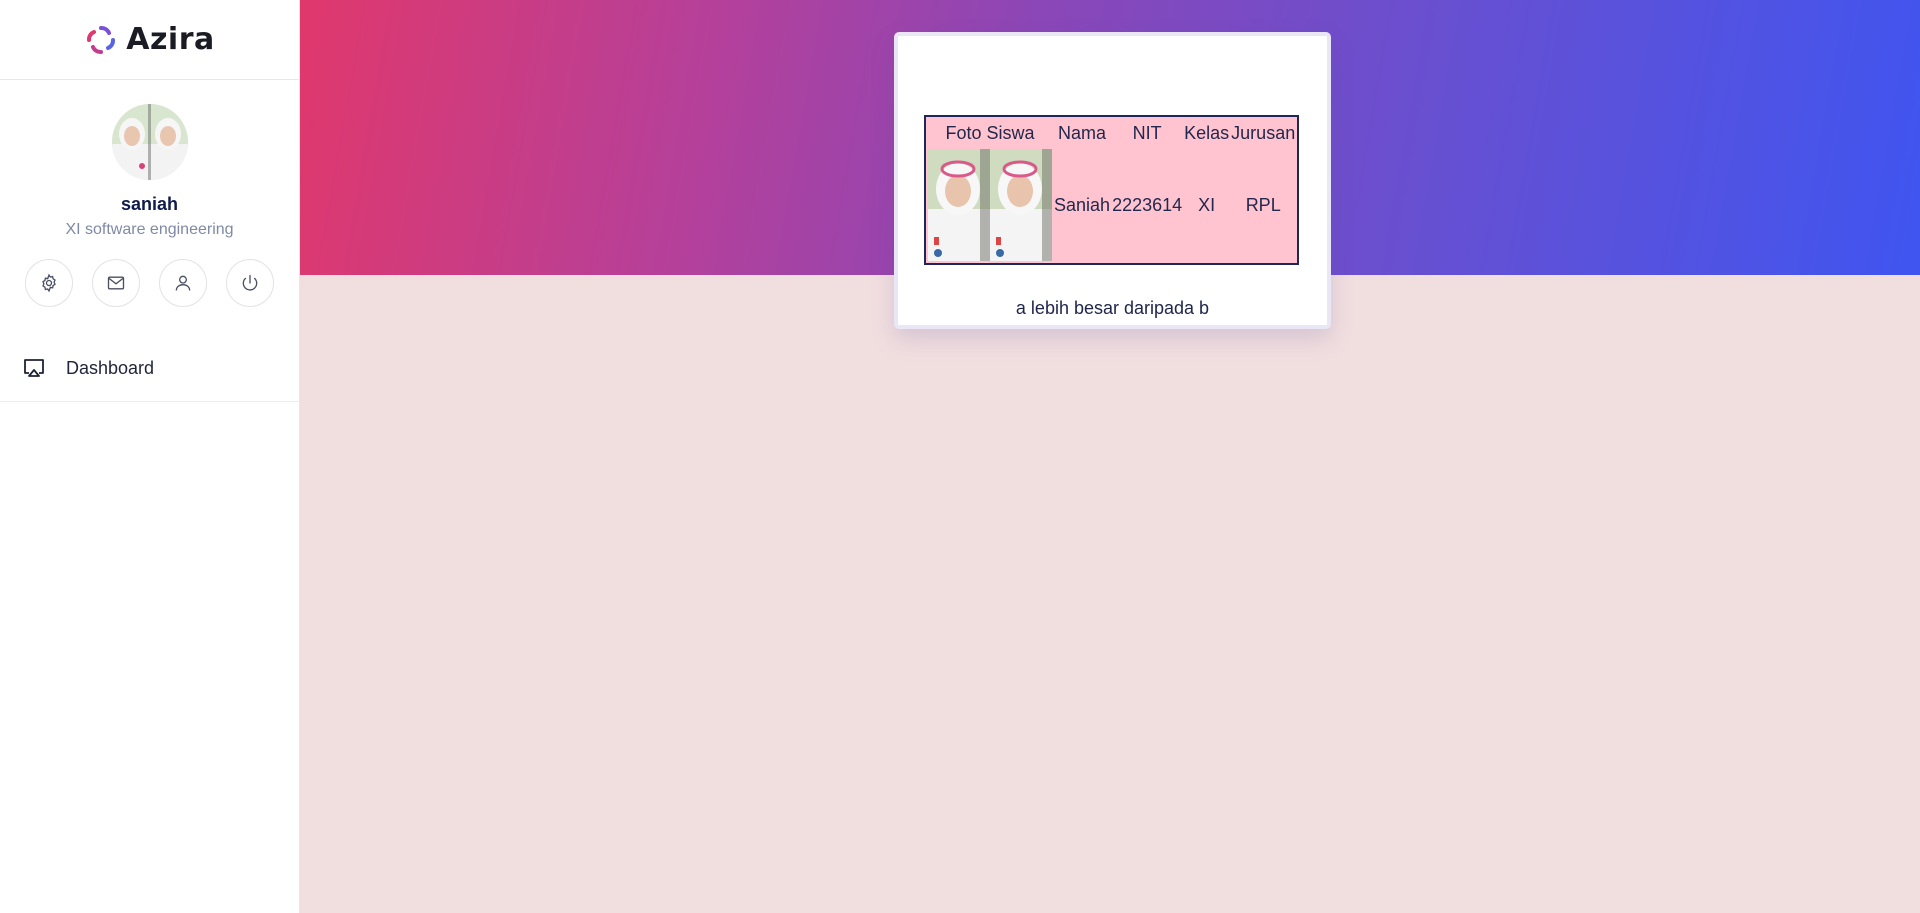  Describe the element at coordinates (1147, 132) in the screenshot. I see `col-header-nit: NIT` at that location.